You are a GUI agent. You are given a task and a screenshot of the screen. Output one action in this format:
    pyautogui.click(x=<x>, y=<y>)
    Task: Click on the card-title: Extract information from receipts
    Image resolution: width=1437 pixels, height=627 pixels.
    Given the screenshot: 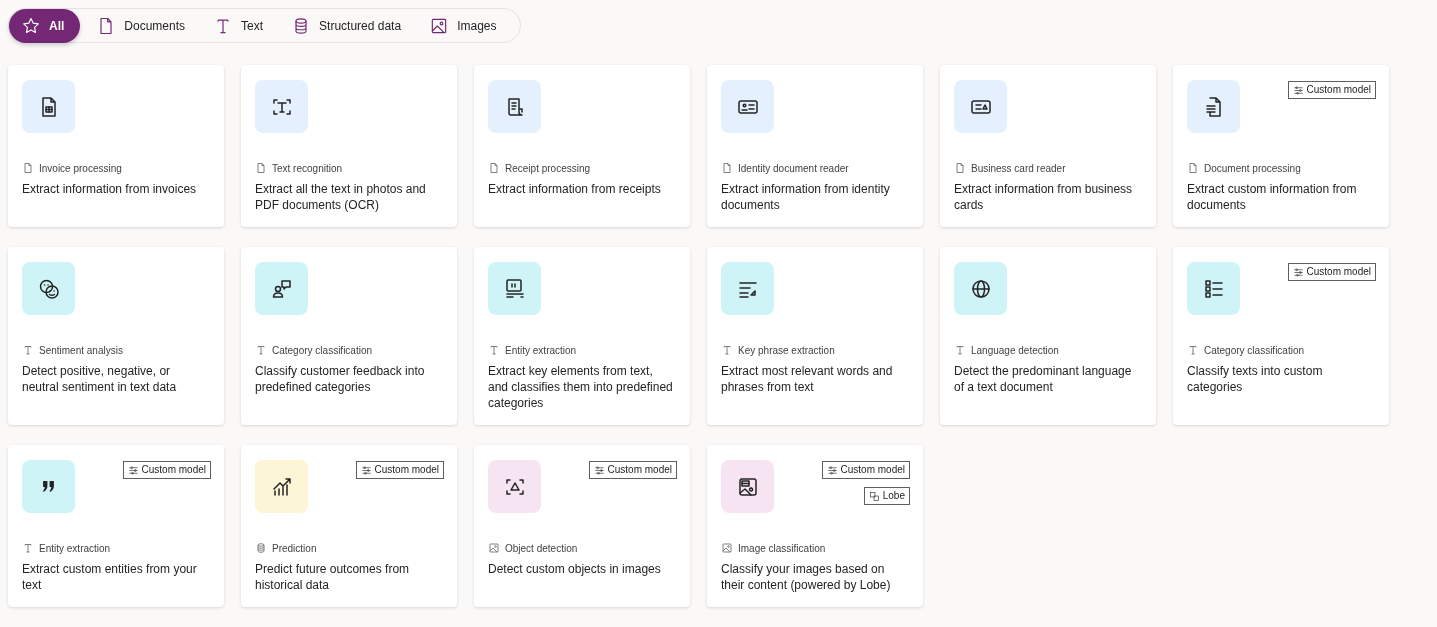 What is the action you would take?
    pyautogui.click(x=575, y=189)
    